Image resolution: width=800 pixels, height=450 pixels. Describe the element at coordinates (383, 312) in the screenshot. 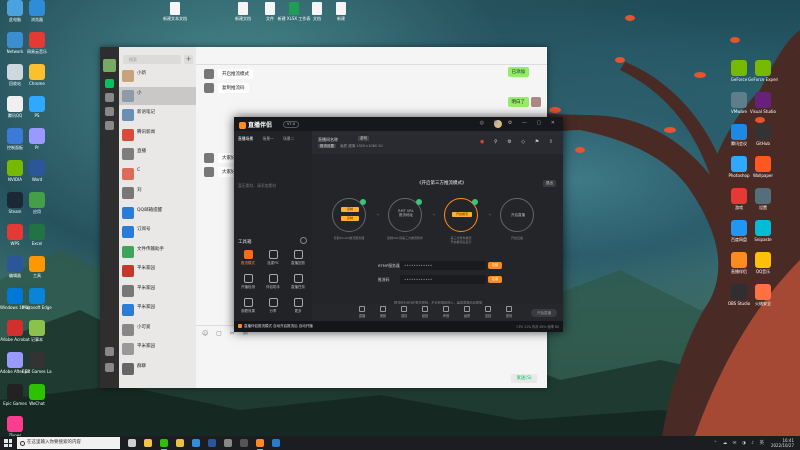

I see `bottom-tool-1: 美颜` at that location.